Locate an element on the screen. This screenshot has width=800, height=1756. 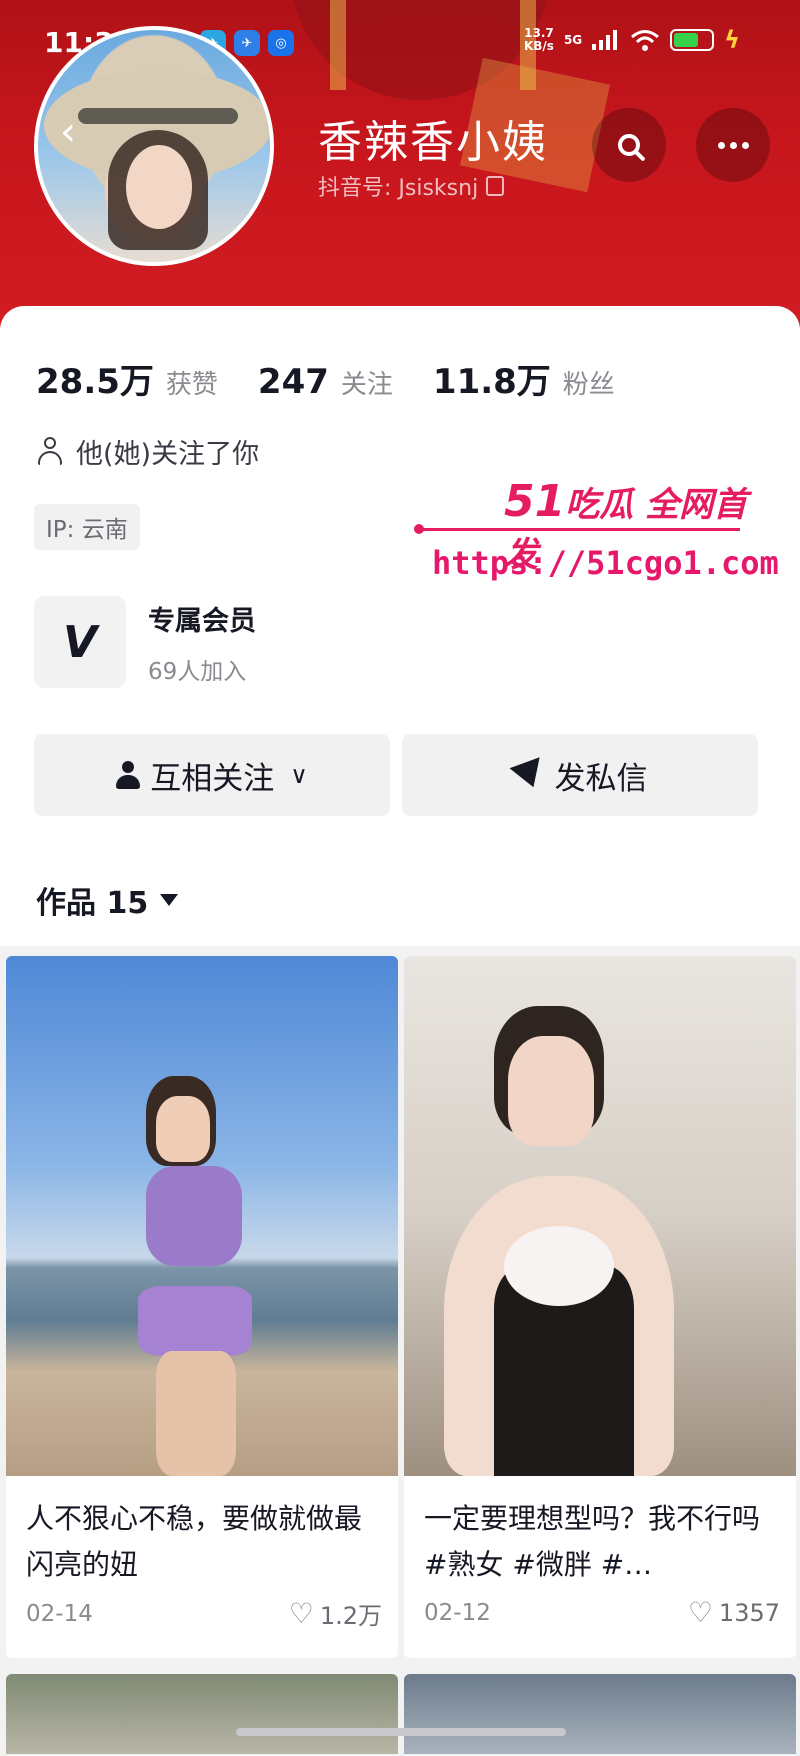
site-watermark: 51吃瓜 全网首发 https://51cgo1.com is located at coordinates (597, 546).